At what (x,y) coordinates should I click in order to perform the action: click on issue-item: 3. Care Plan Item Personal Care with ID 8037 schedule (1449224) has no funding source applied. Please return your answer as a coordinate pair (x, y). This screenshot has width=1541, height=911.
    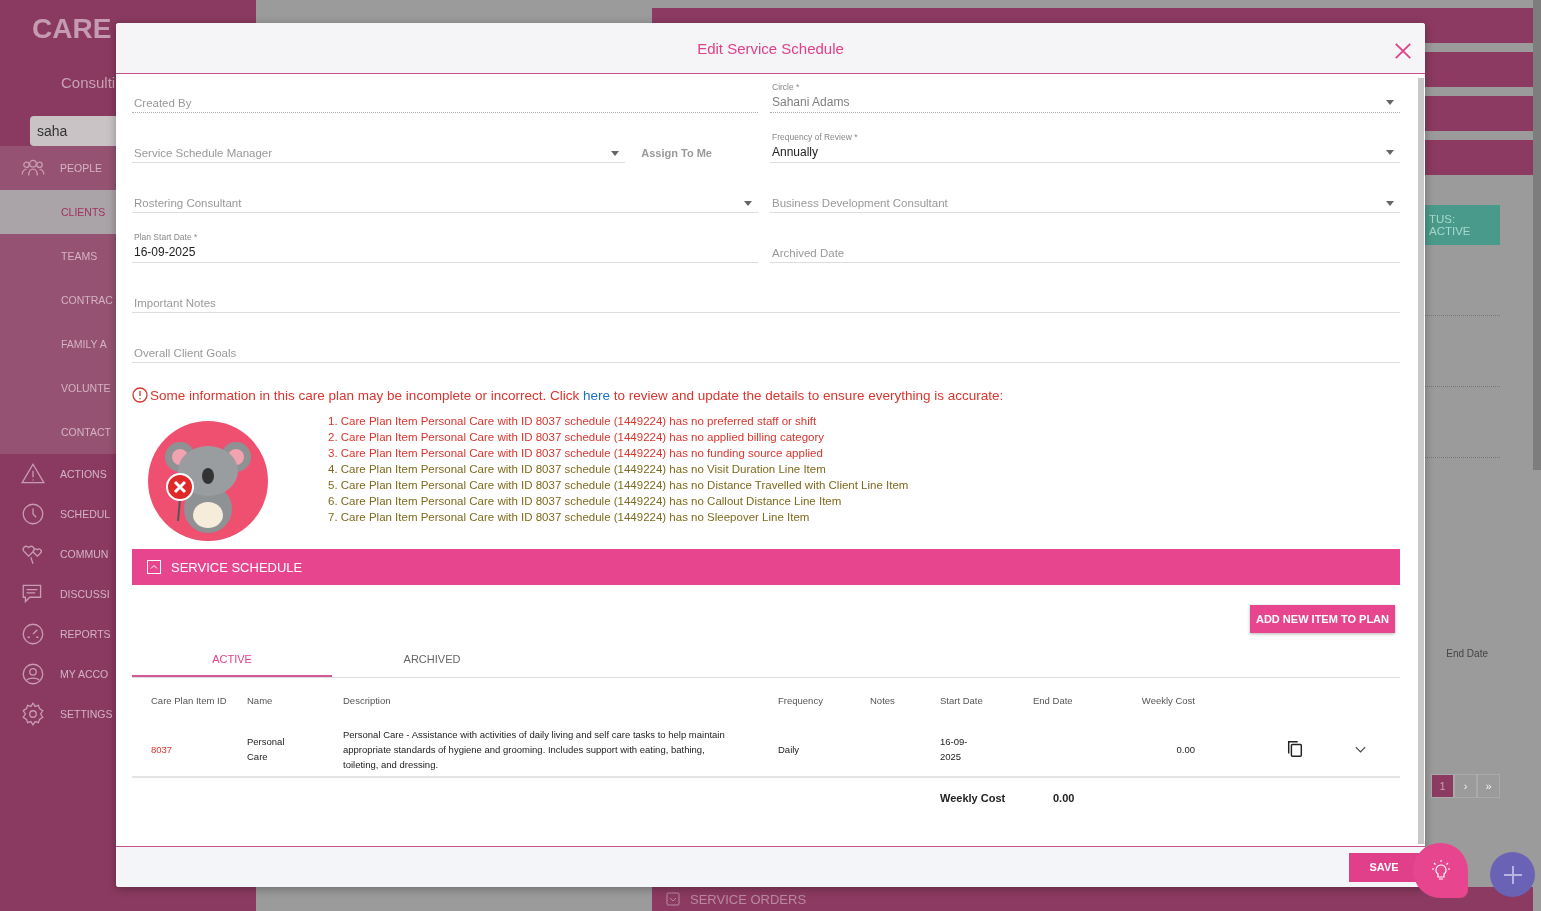
    Looking at the image, I should click on (576, 453).